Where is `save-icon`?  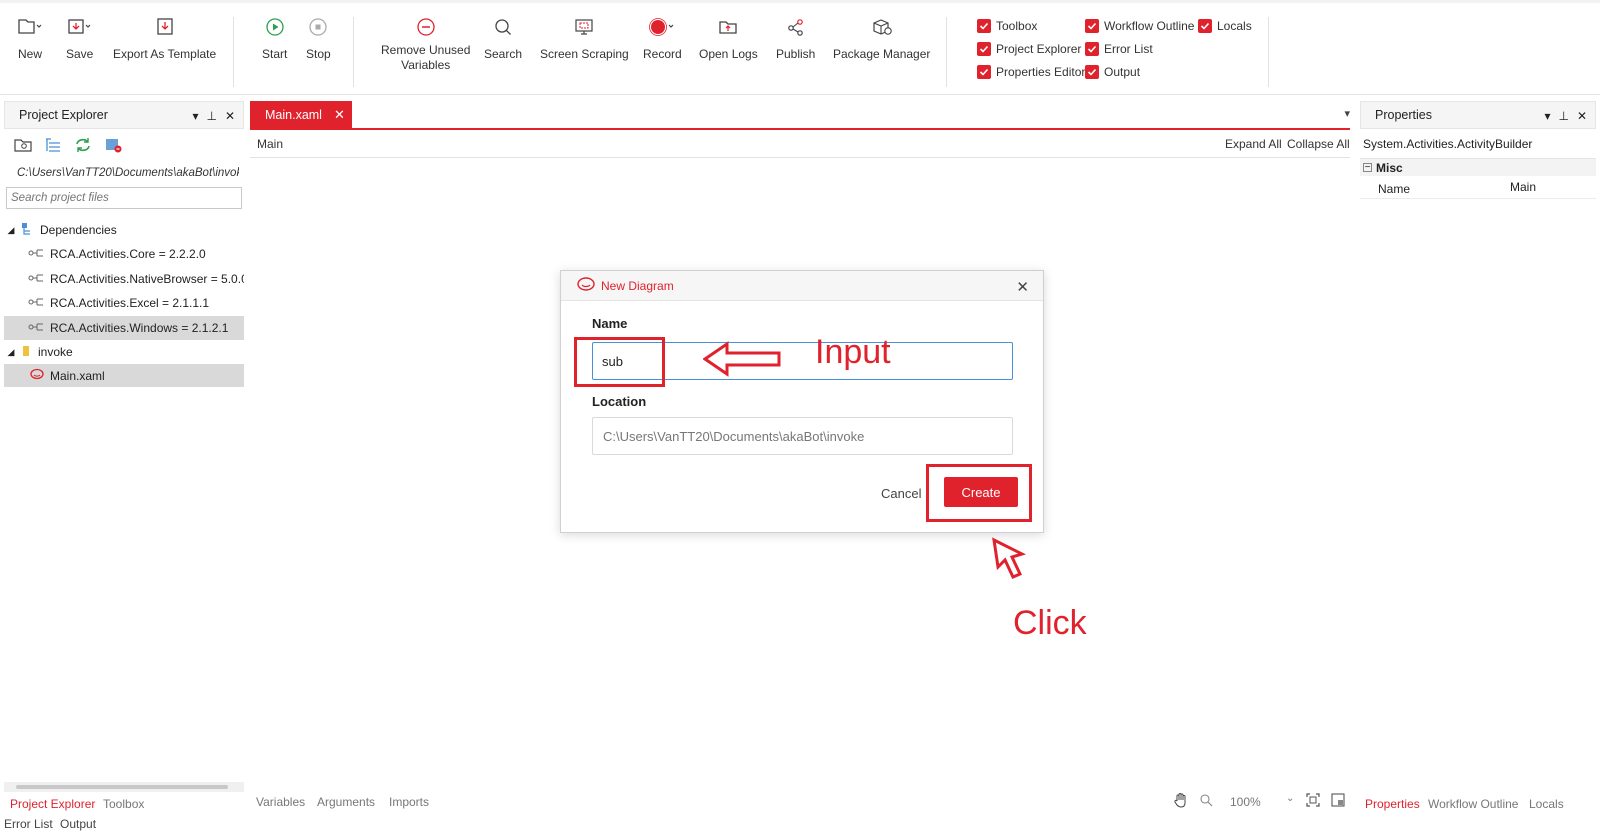 save-icon is located at coordinates (80, 27).